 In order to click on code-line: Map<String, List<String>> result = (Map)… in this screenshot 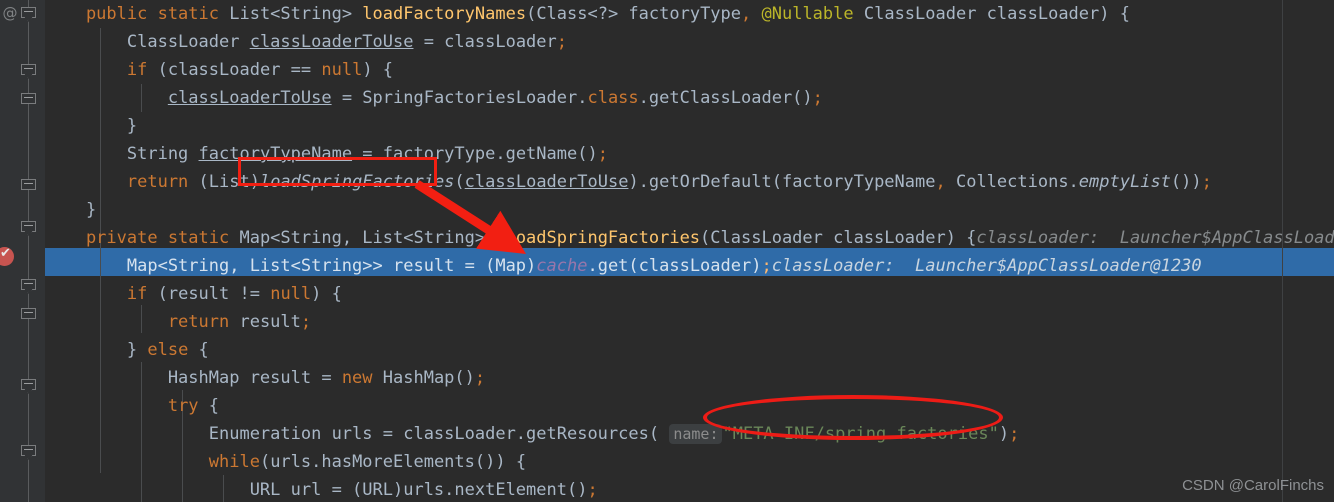, I will do `click(623, 266)`.